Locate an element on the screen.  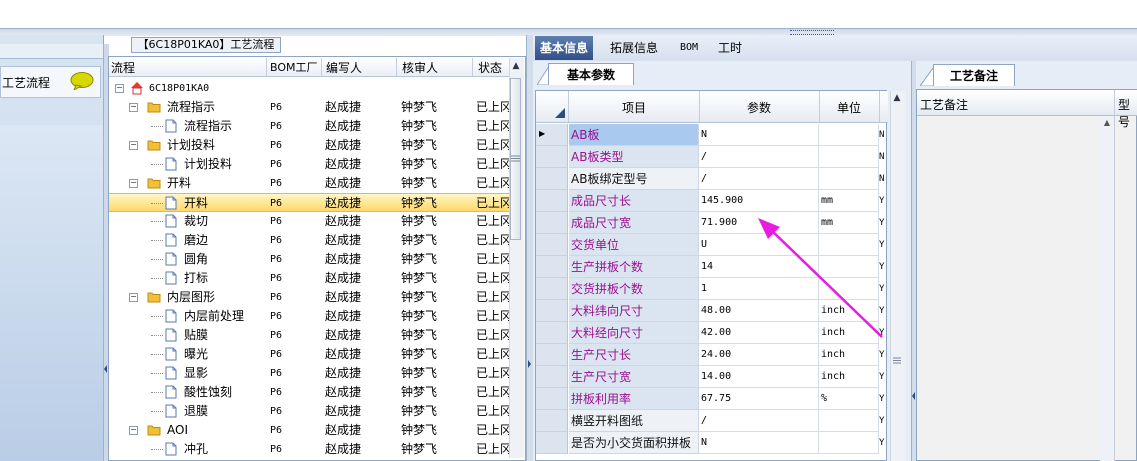
col-header-value: 参数 is located at coordinates (759, 107).